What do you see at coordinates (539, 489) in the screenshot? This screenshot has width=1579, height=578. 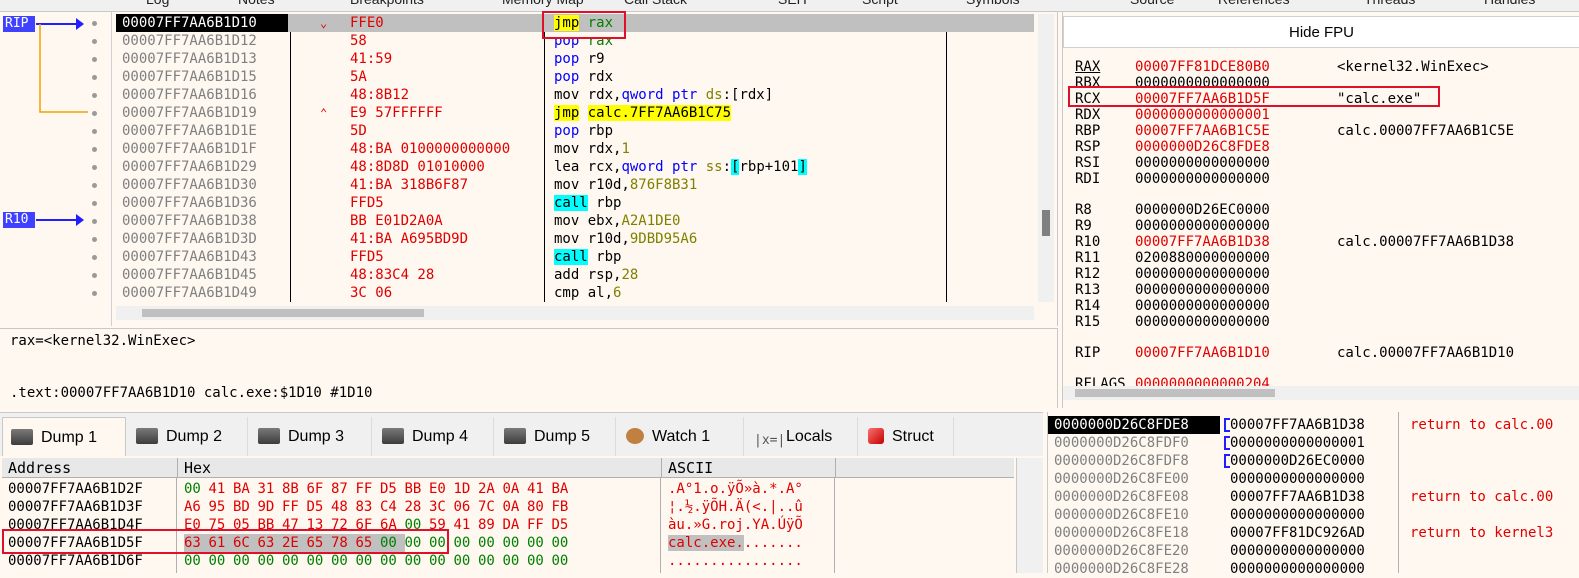 I see `hex-byte: 41` at bounding box center [539, 489].